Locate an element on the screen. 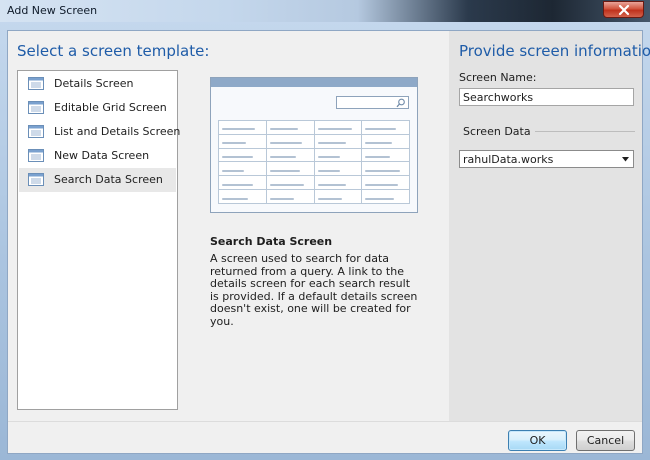 This screenshot has width=650, height=460. close-icon is located at coordinates (624, 10).